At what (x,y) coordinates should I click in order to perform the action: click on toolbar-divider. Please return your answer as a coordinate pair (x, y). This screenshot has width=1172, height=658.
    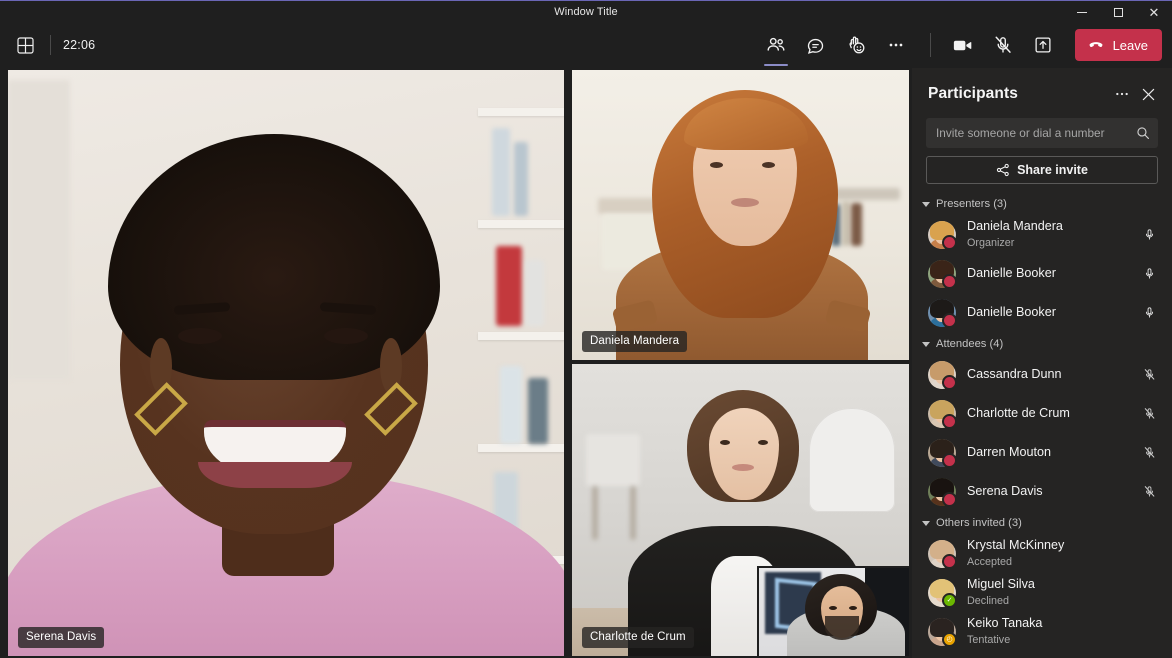
    Looking at the image, I should click on (50, 45).